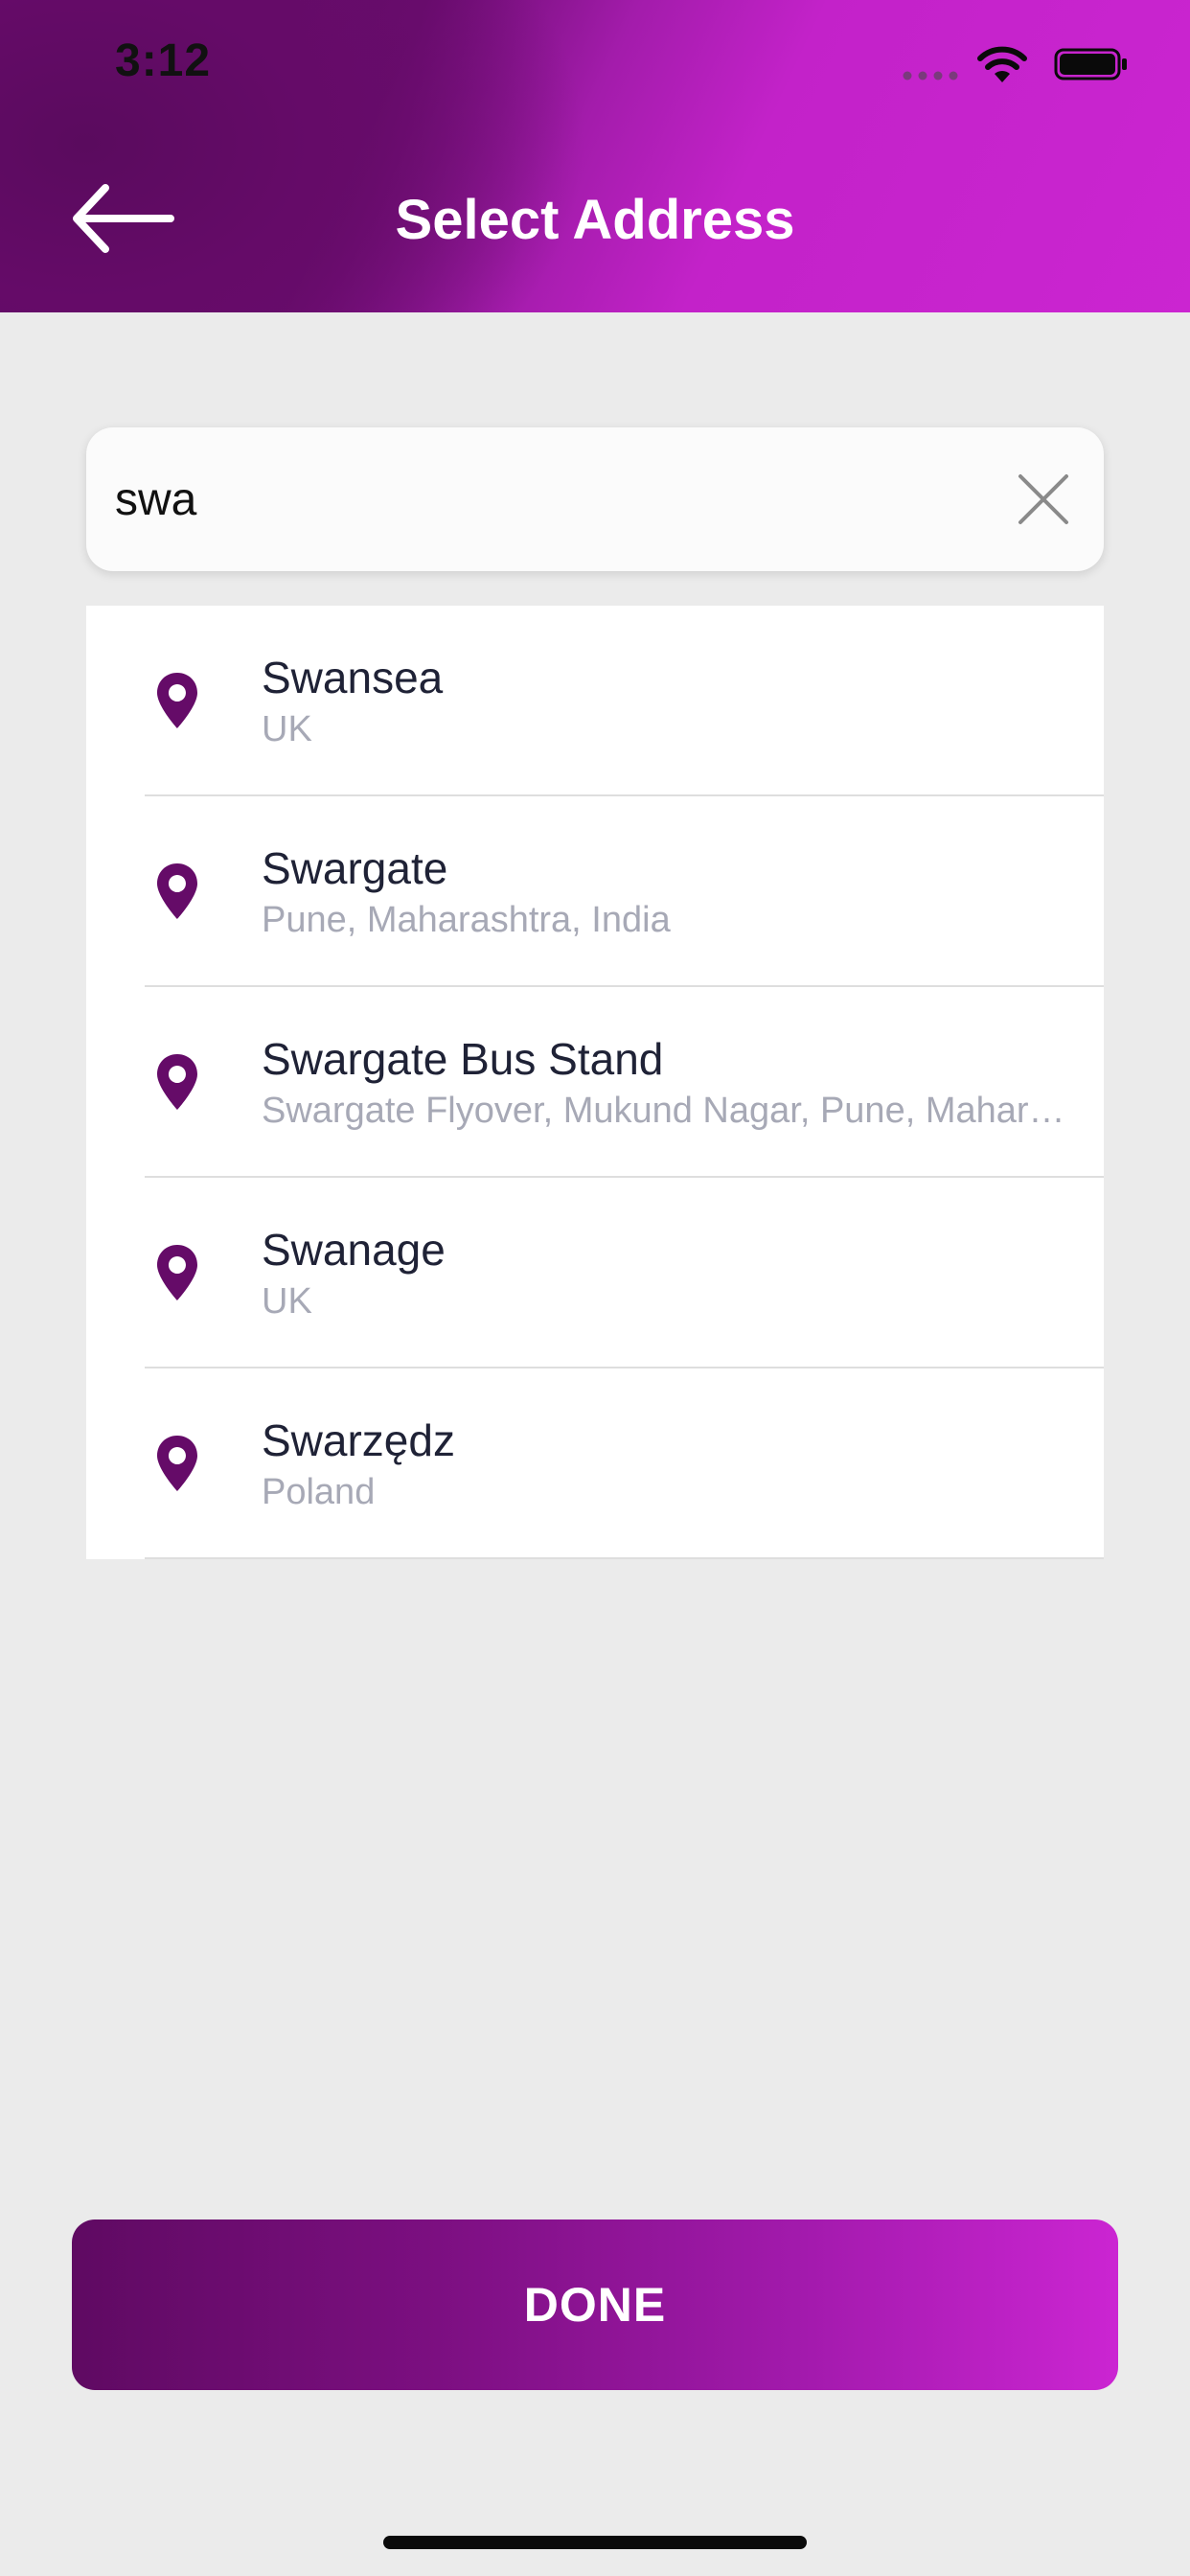 The height and width of the screenshot is (2576, 1190). What do you see at coordinates (595, 891) in the screenshot?
I see `result-item-swargate: Swargate Pune, Maharashtra, India` at bounding box center [595, 891].